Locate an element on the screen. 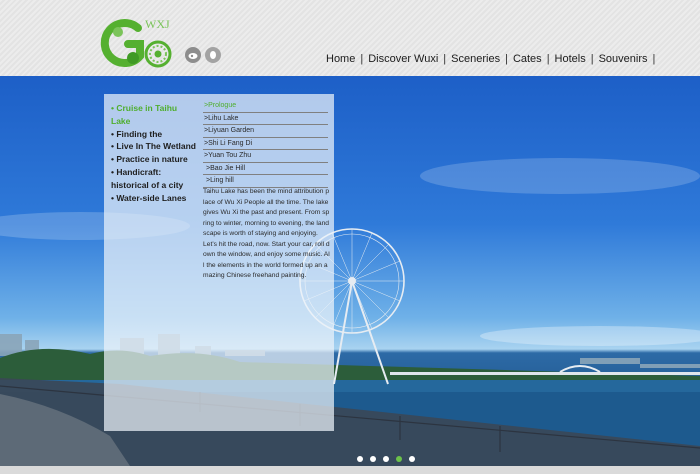 This screenshot has width=700, height=474. weibo-icon is located at coordinates (193, 55).